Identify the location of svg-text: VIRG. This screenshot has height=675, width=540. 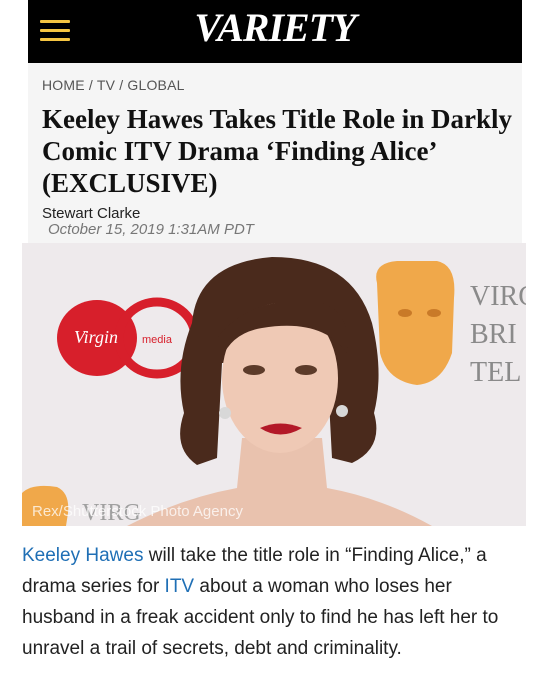
(498, 296).